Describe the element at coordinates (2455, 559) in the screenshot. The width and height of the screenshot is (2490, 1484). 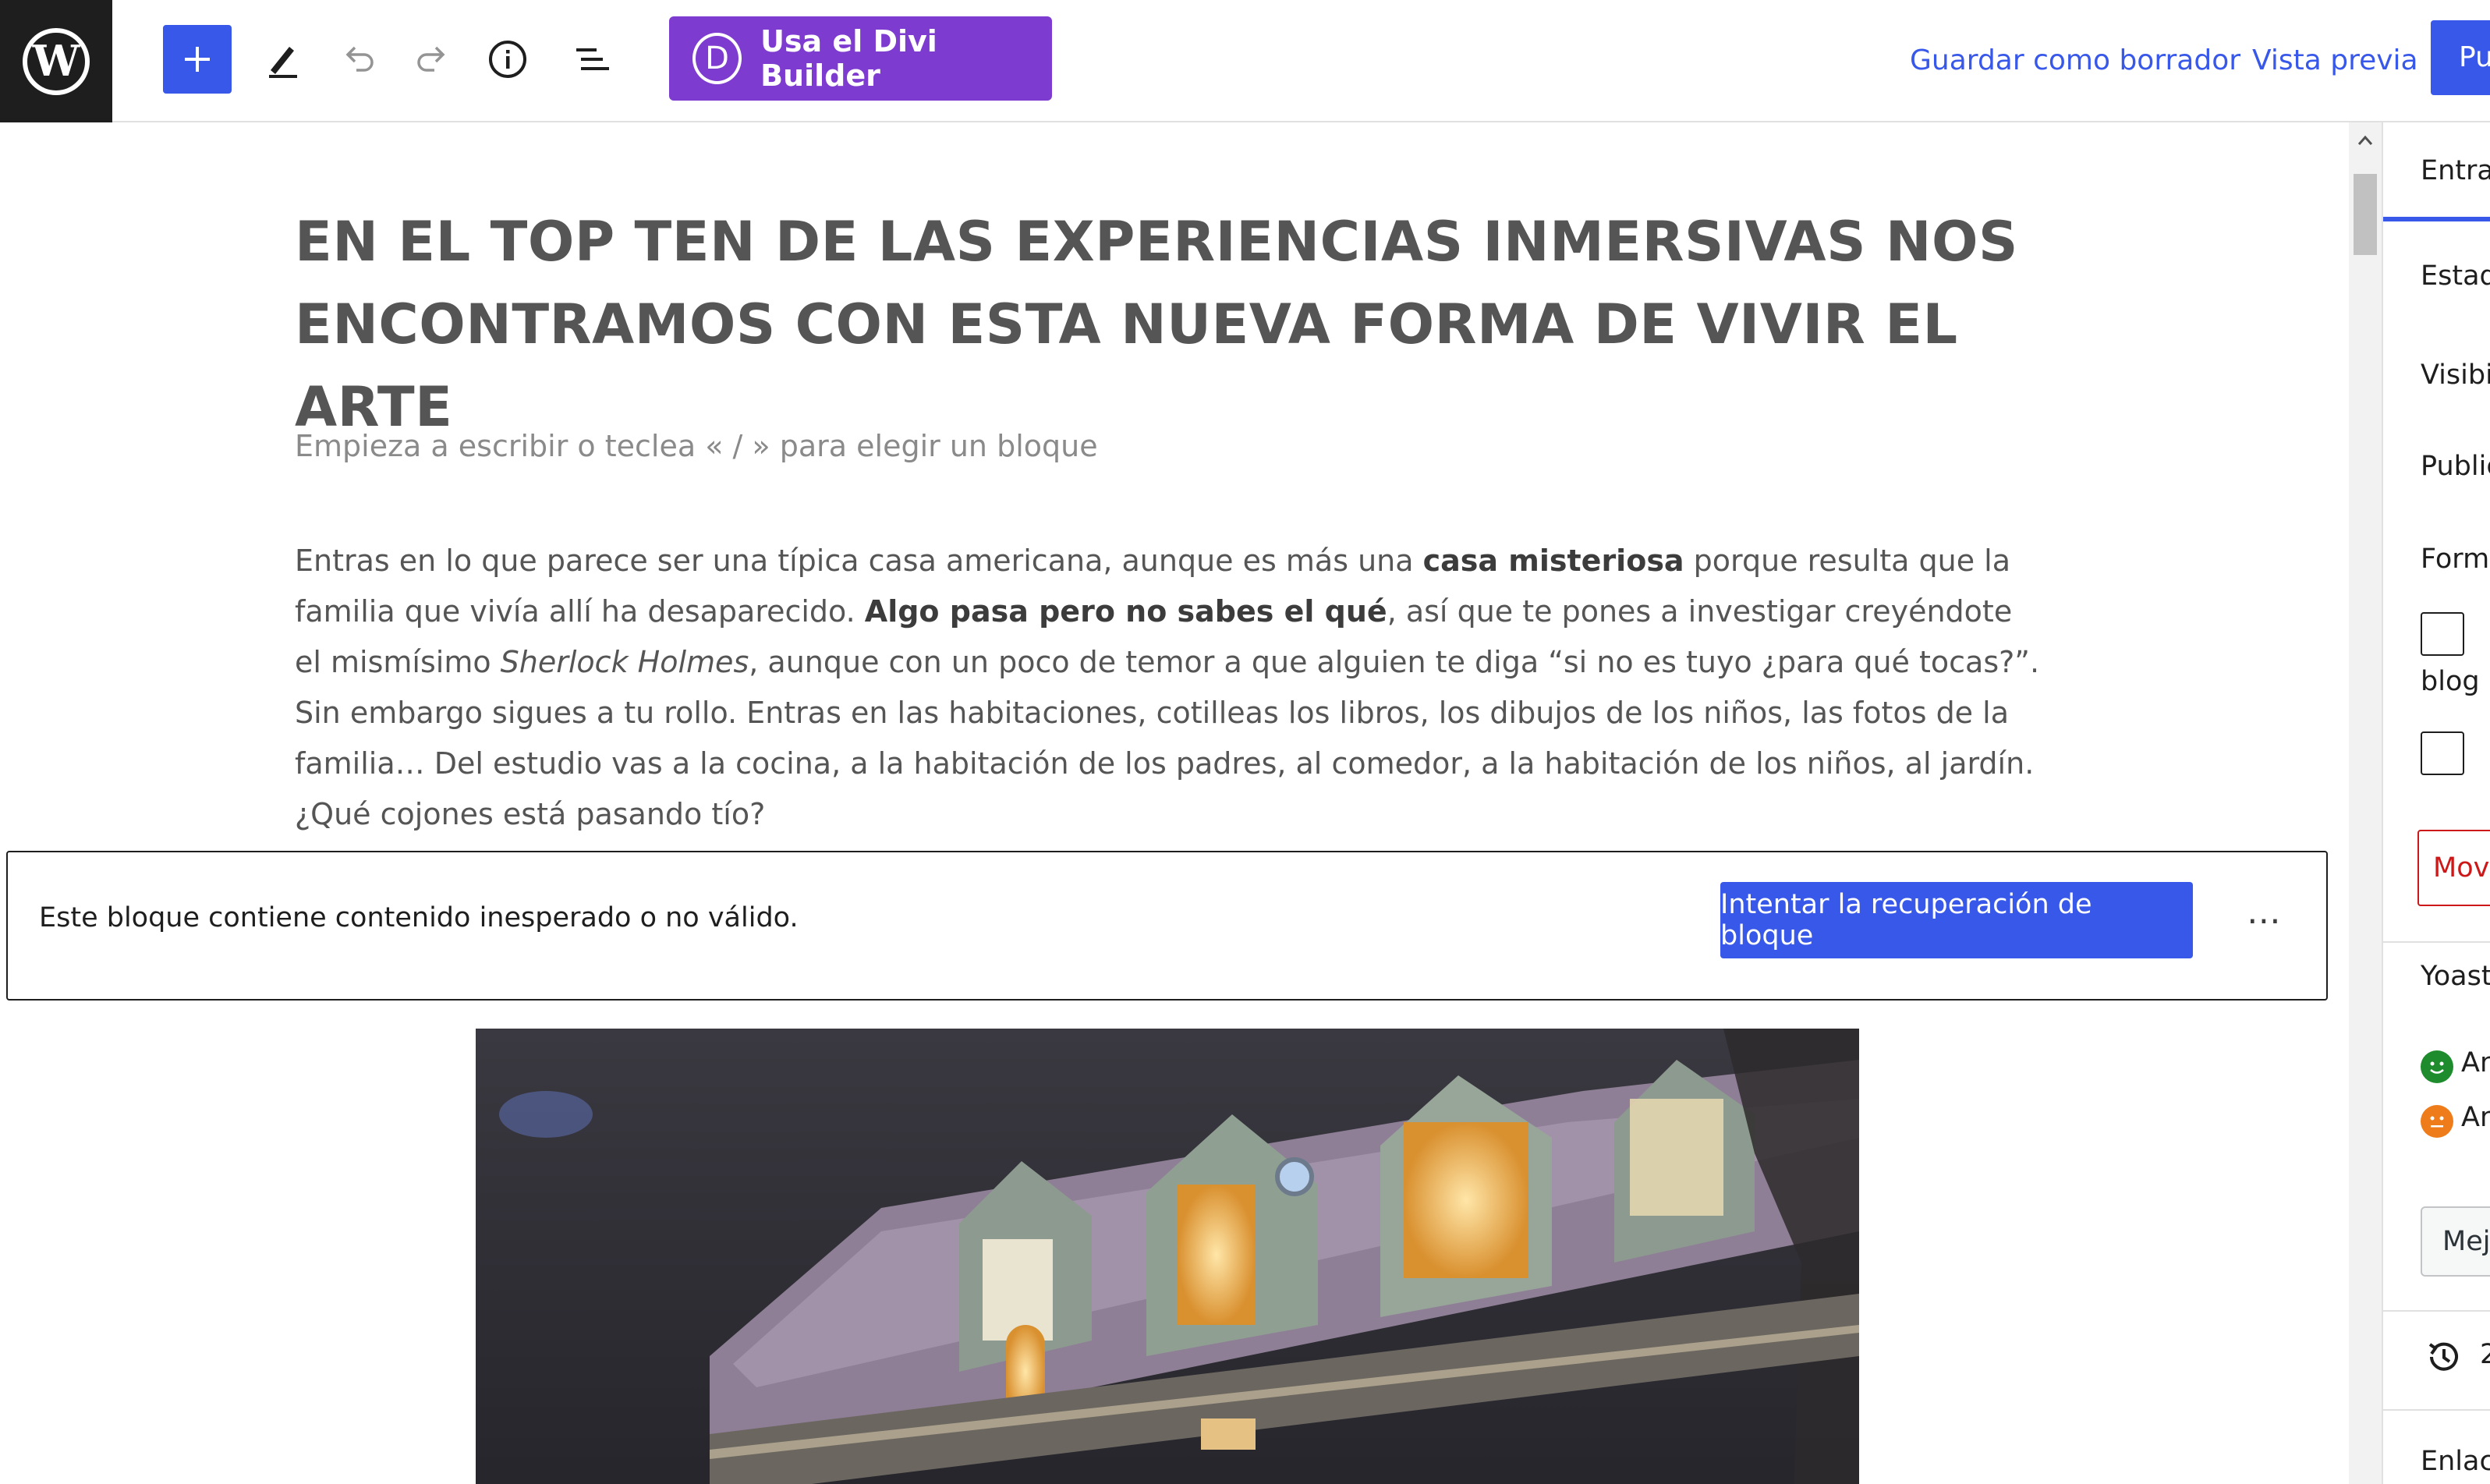
I see `post-format-label: Forma` at that location.